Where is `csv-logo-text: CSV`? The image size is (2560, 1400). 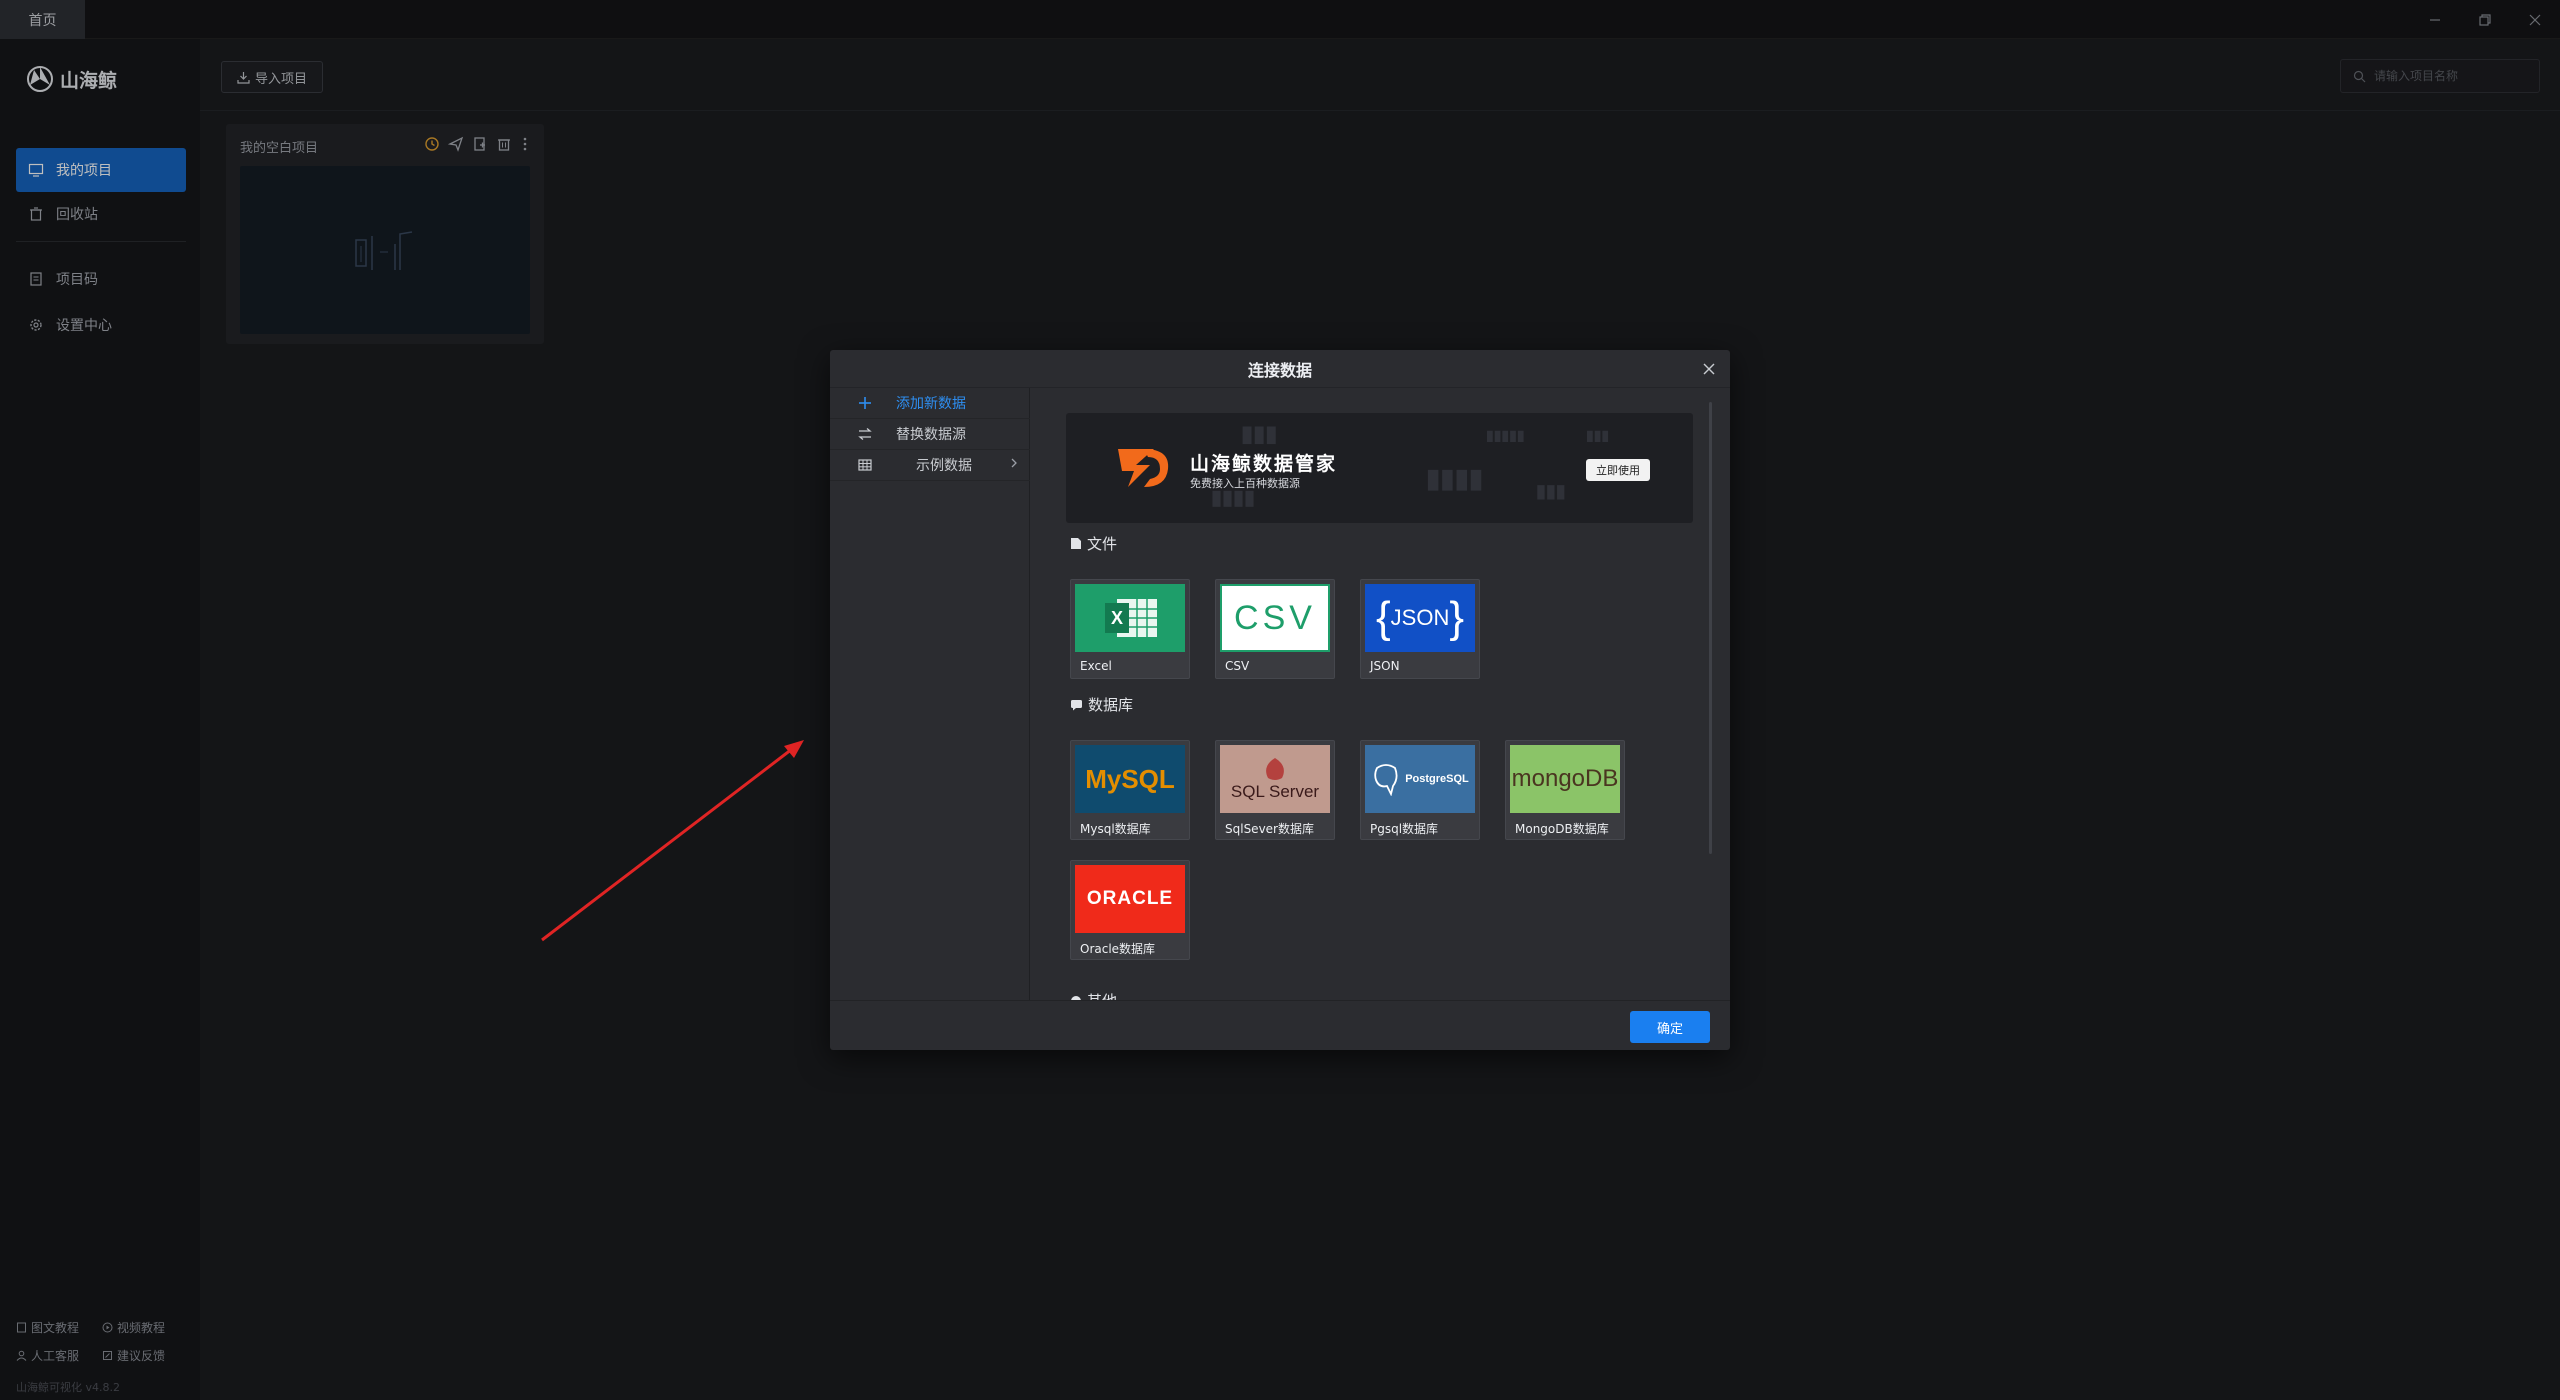 csv-logo-text: CSV is located at coordinates (1275, 617).